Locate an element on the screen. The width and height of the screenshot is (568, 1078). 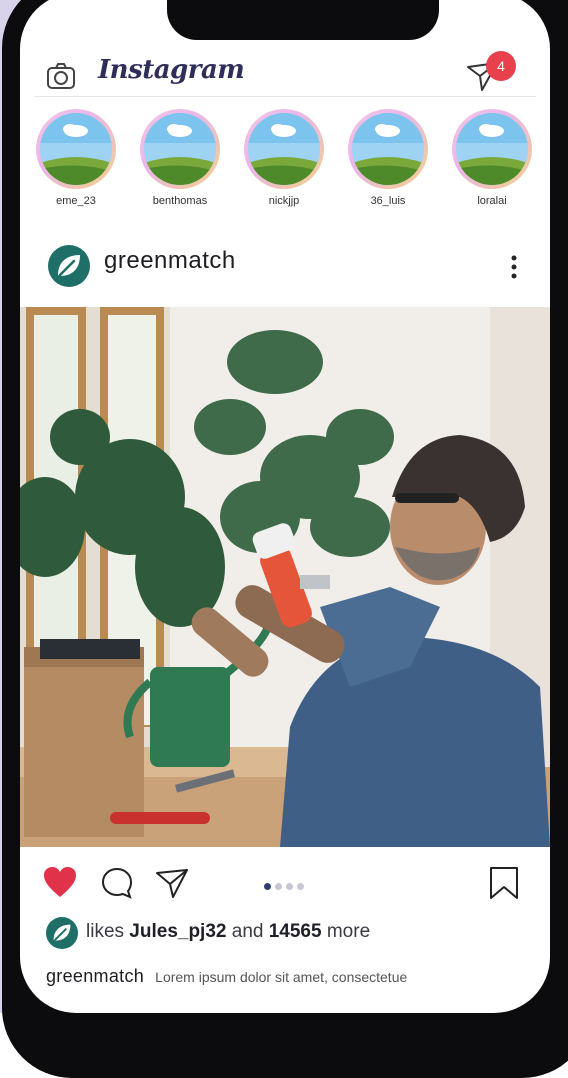
likes-text: likes Jules_pj32 and 14565 more is located at coordinates (228, 932).